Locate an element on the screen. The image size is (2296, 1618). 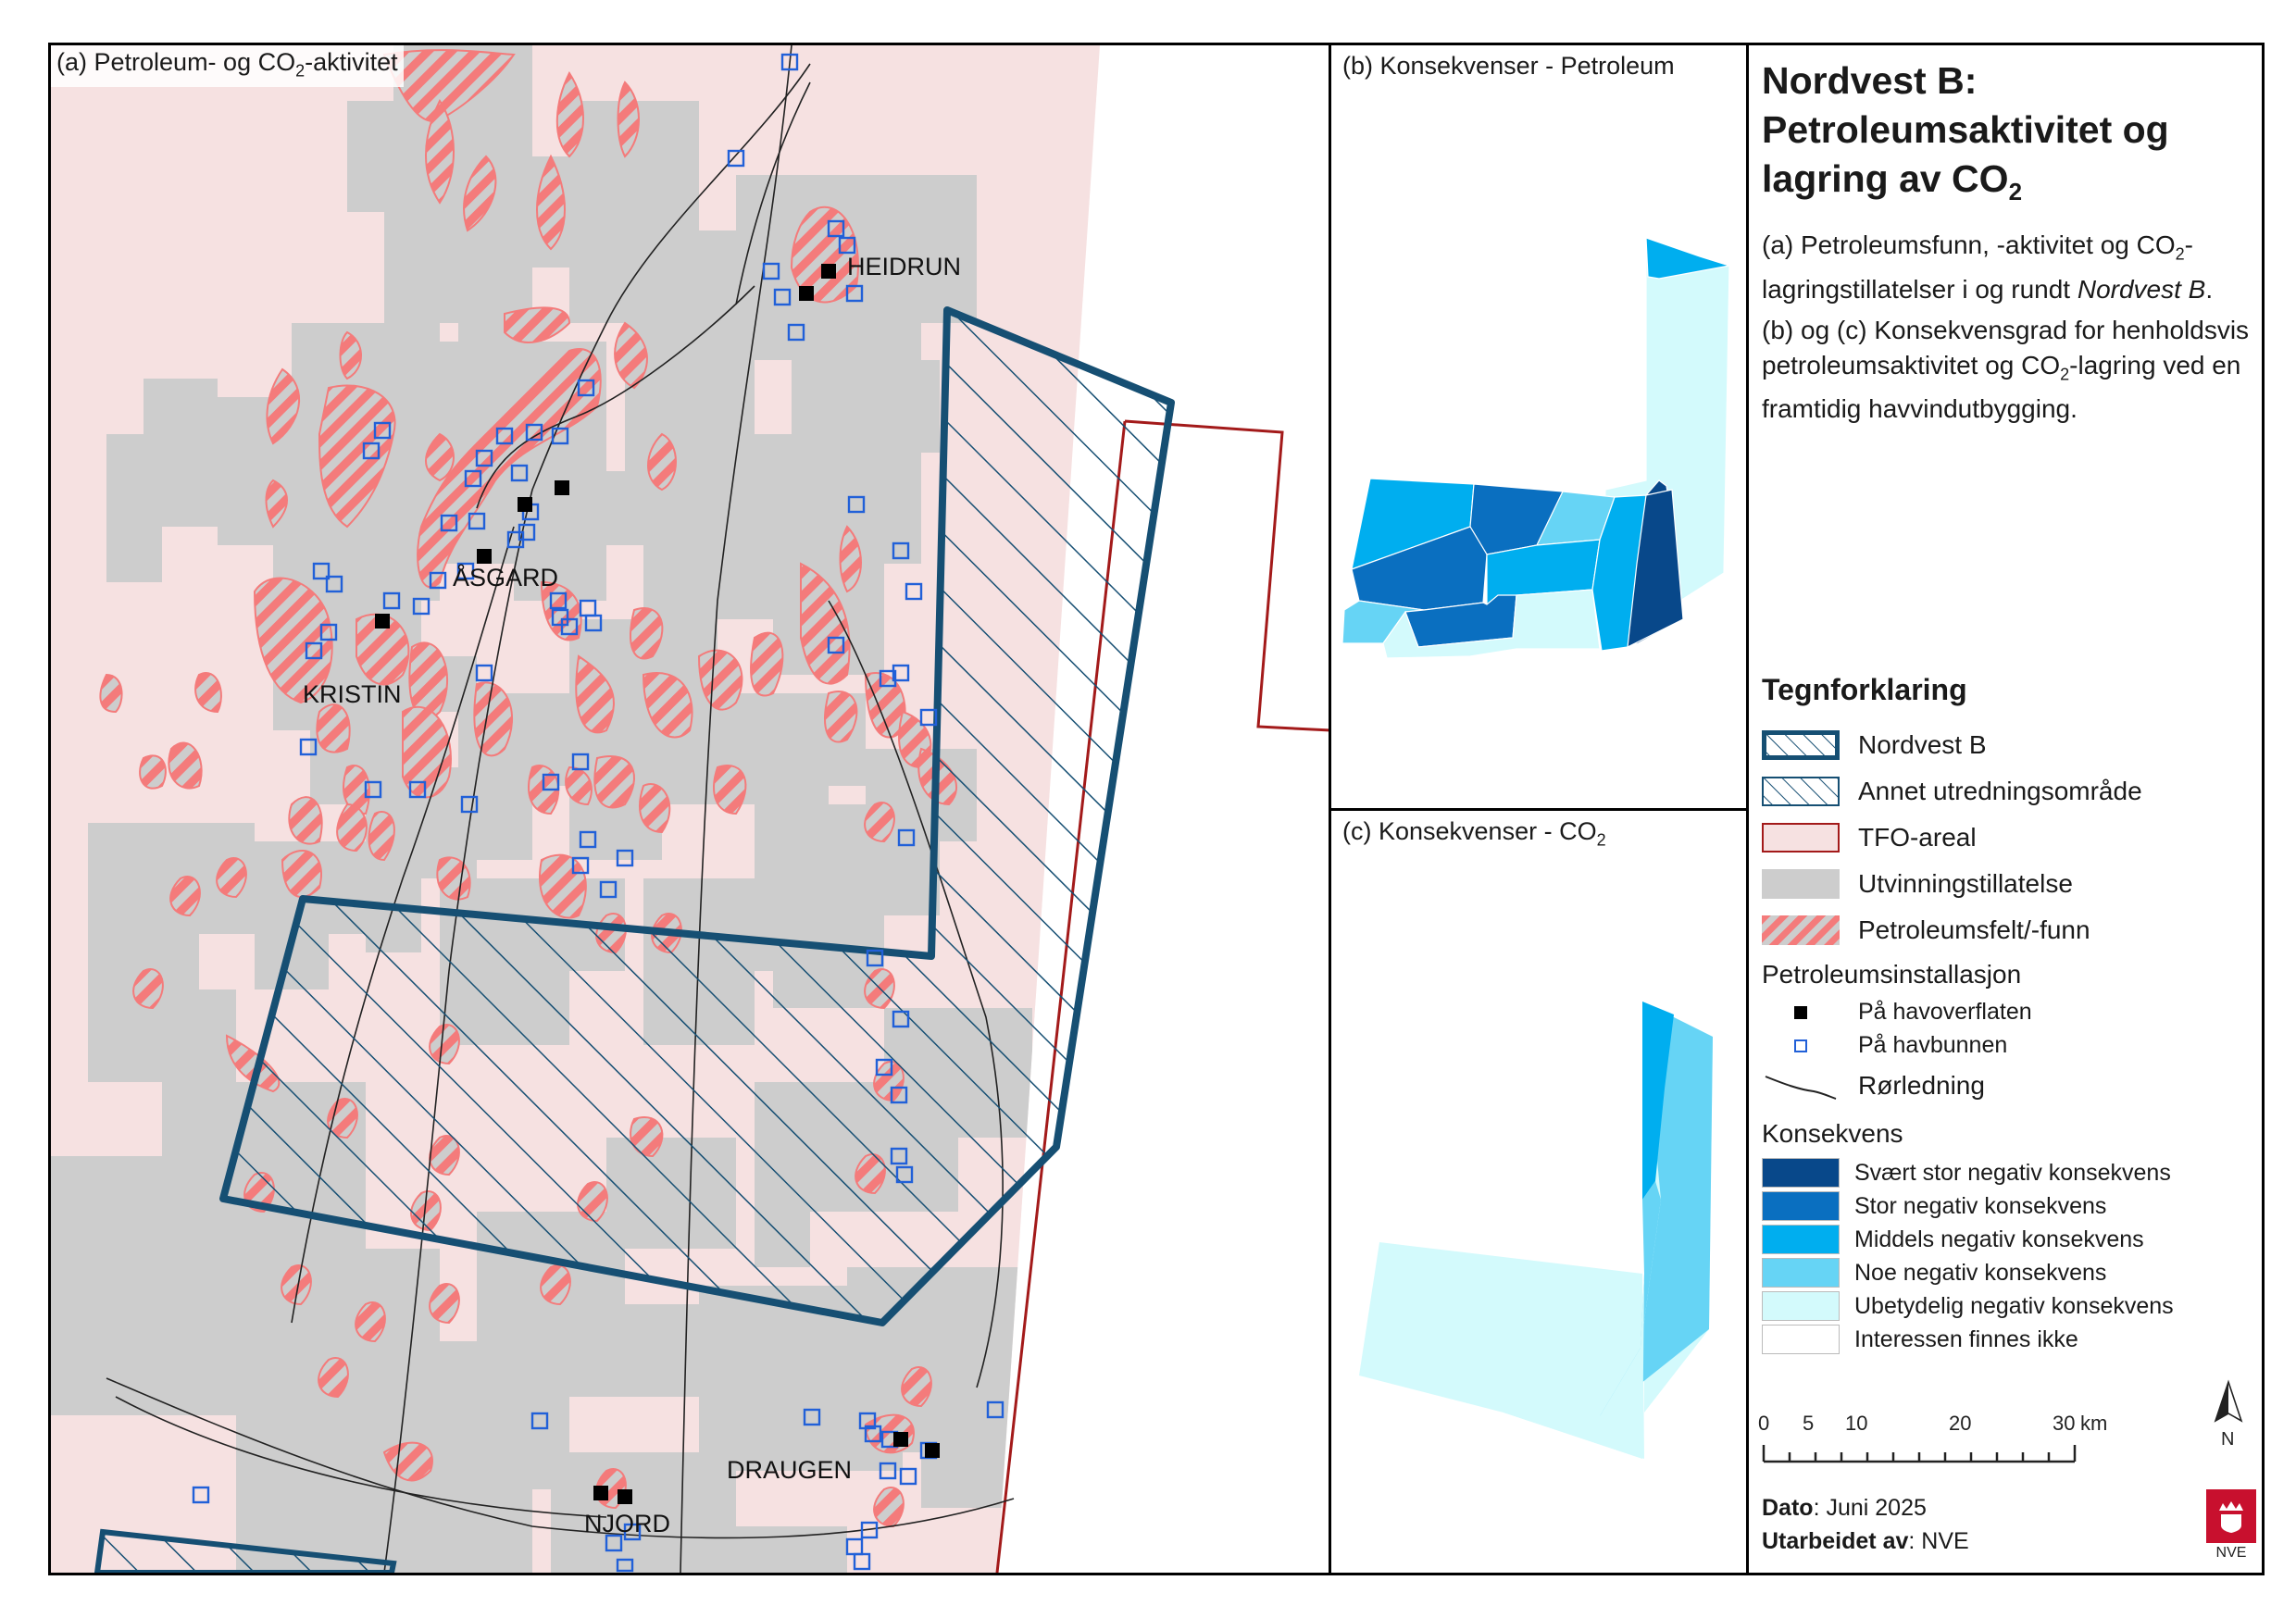
installasjon-heading: Petroleumsinstallasjon is located at coordinates (1892, 974).